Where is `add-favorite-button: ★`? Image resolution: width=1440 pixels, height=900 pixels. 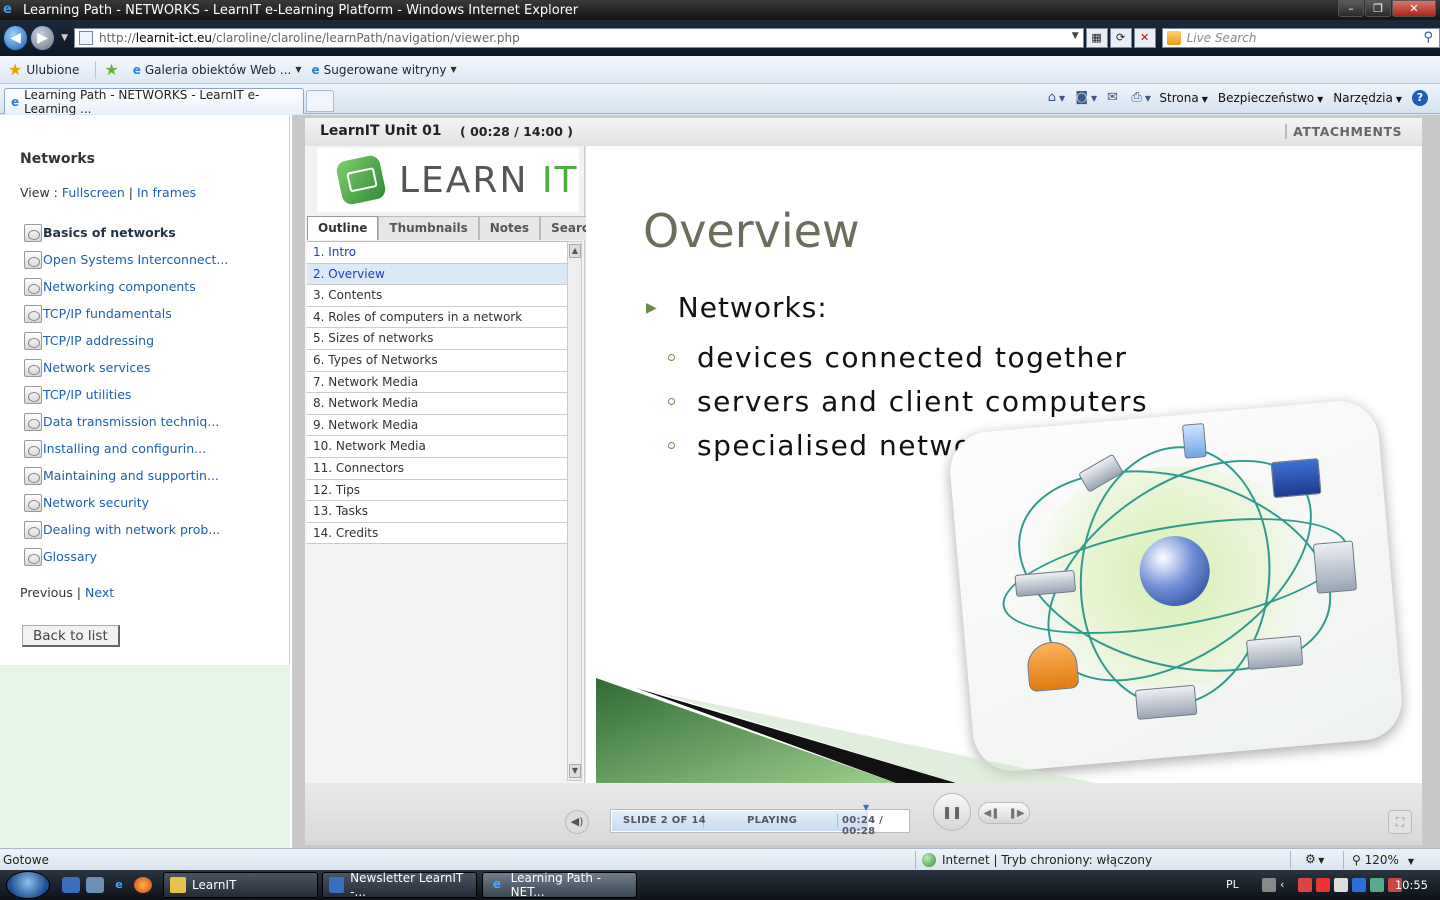 add-favorite-button: ★ is located at coordinates (112, 69).